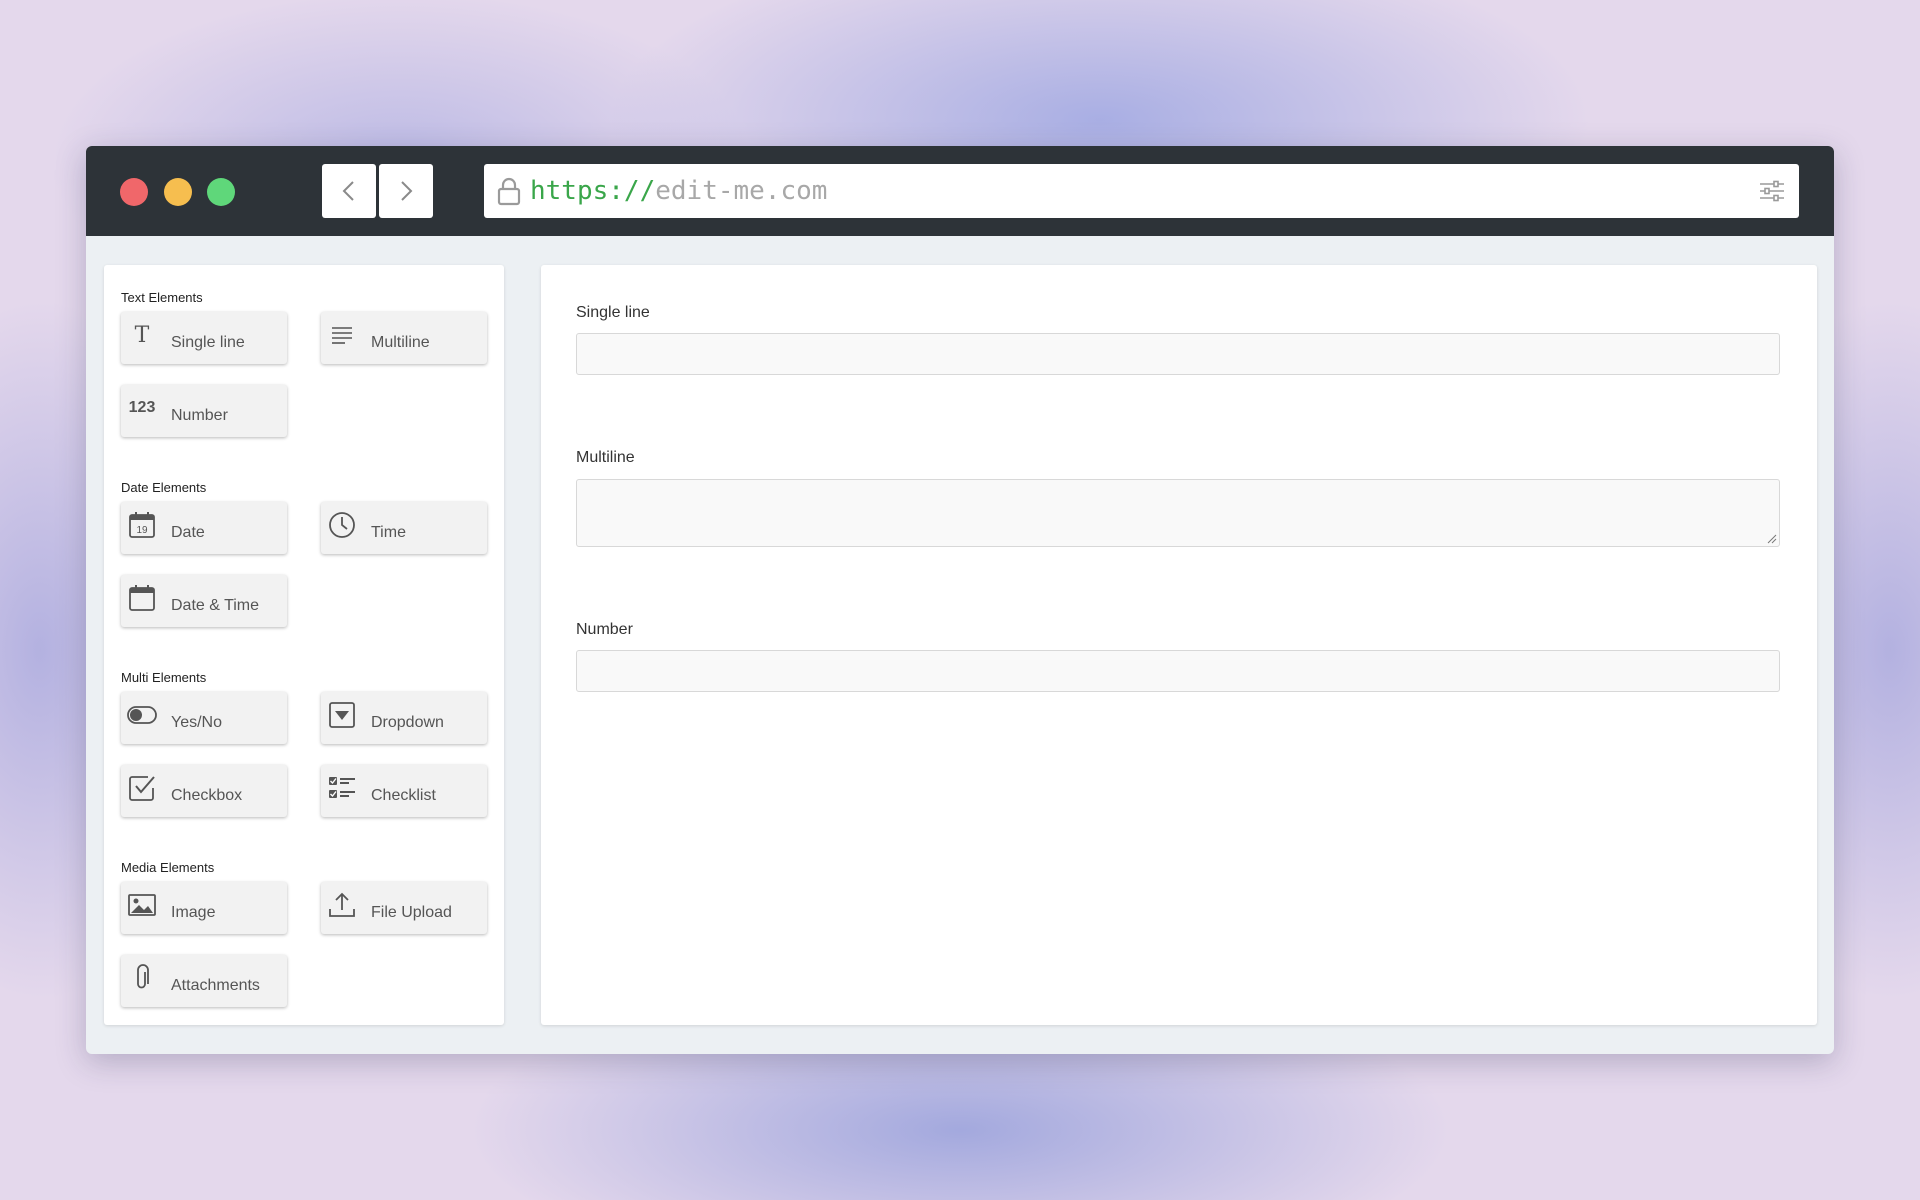 This screenshot has height=1200, width=1920. I want to click on browser-toolbar: https://edit-me.com, so click(960, 191).